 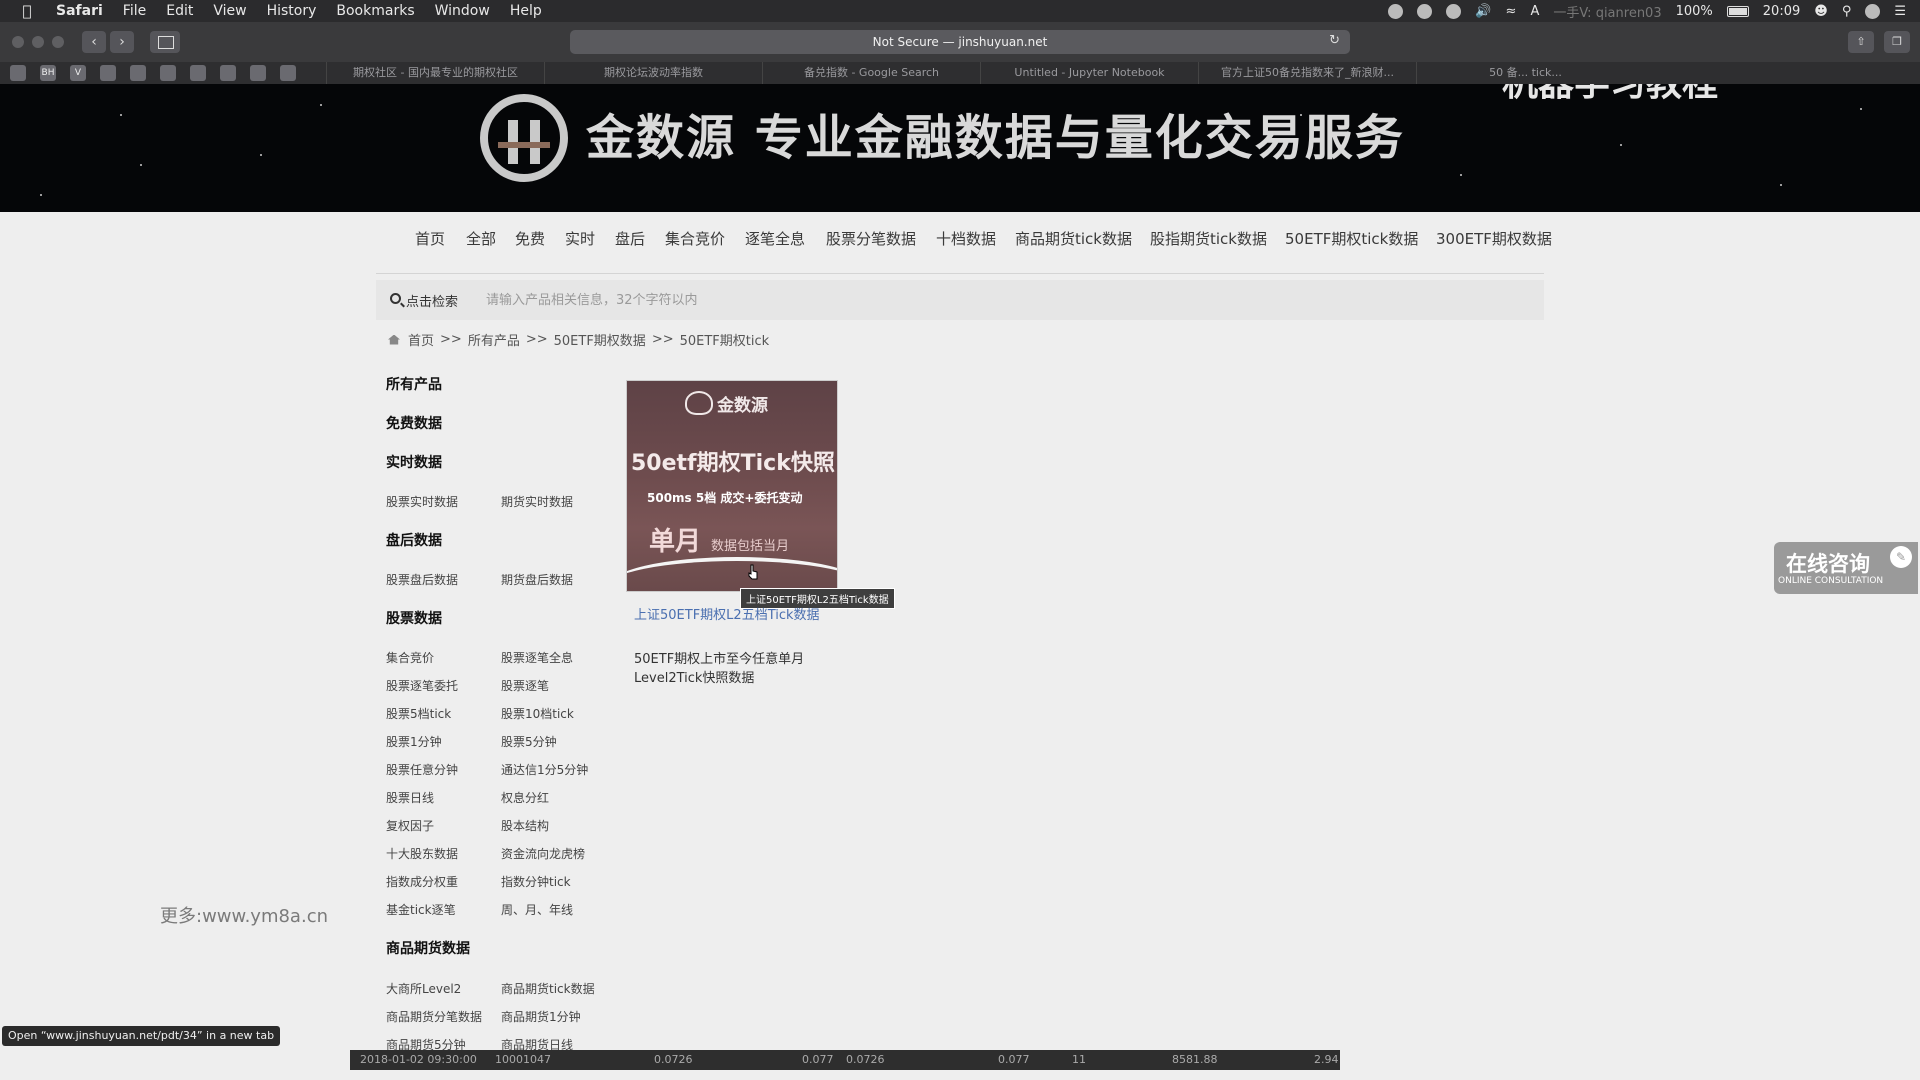 What do you see at coordinates (48, 73) in the screenshot?
I see `favorite-icon: BH` at bounding box center [48, 73].